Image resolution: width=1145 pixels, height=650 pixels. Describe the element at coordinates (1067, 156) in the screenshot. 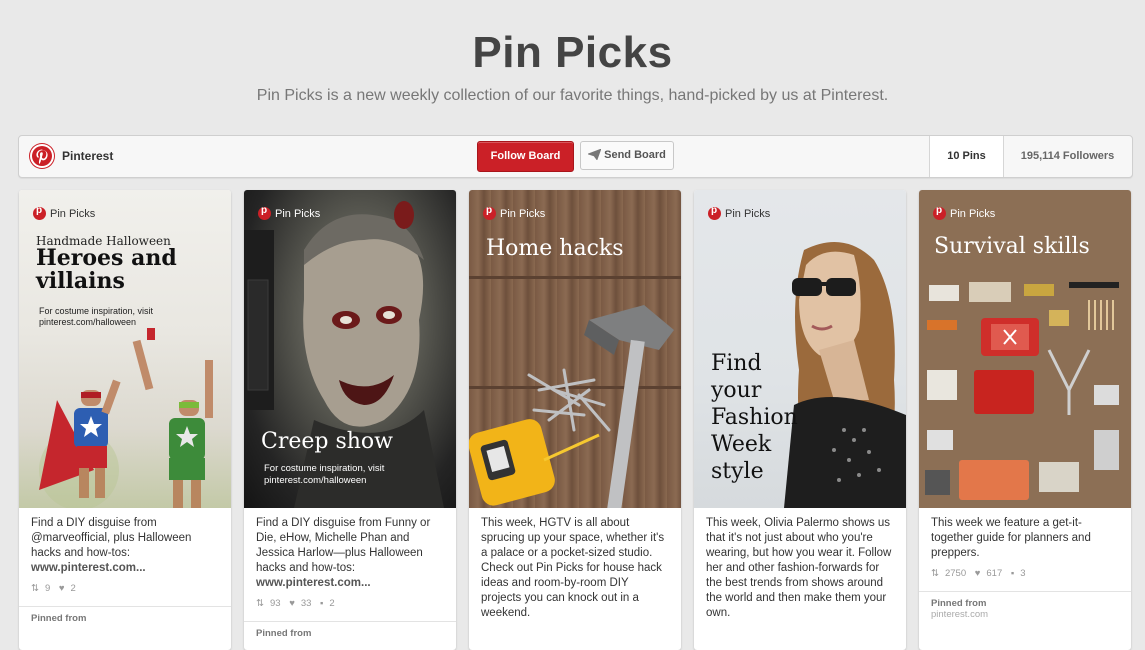

I see `tab-followers: 195,114 Followers` at that location.